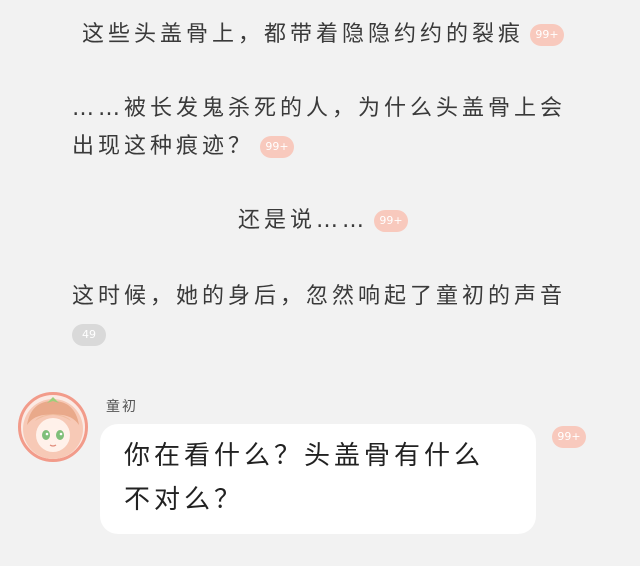  I want to click on paragraph-3: 还是说…… 99+, so click(388, 221).